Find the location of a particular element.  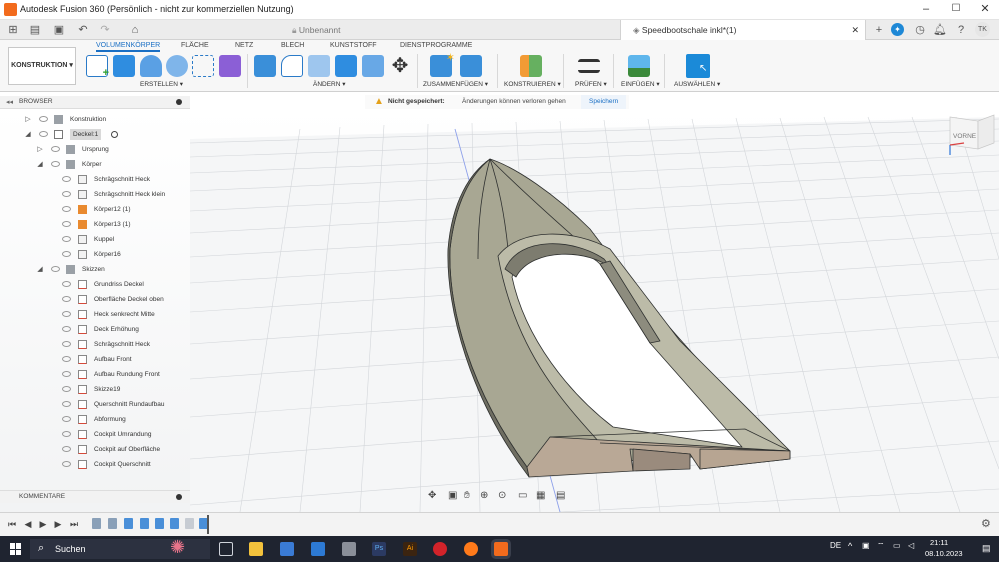

browser-item: Körper12 (1) is located at coordinates (95, 209).